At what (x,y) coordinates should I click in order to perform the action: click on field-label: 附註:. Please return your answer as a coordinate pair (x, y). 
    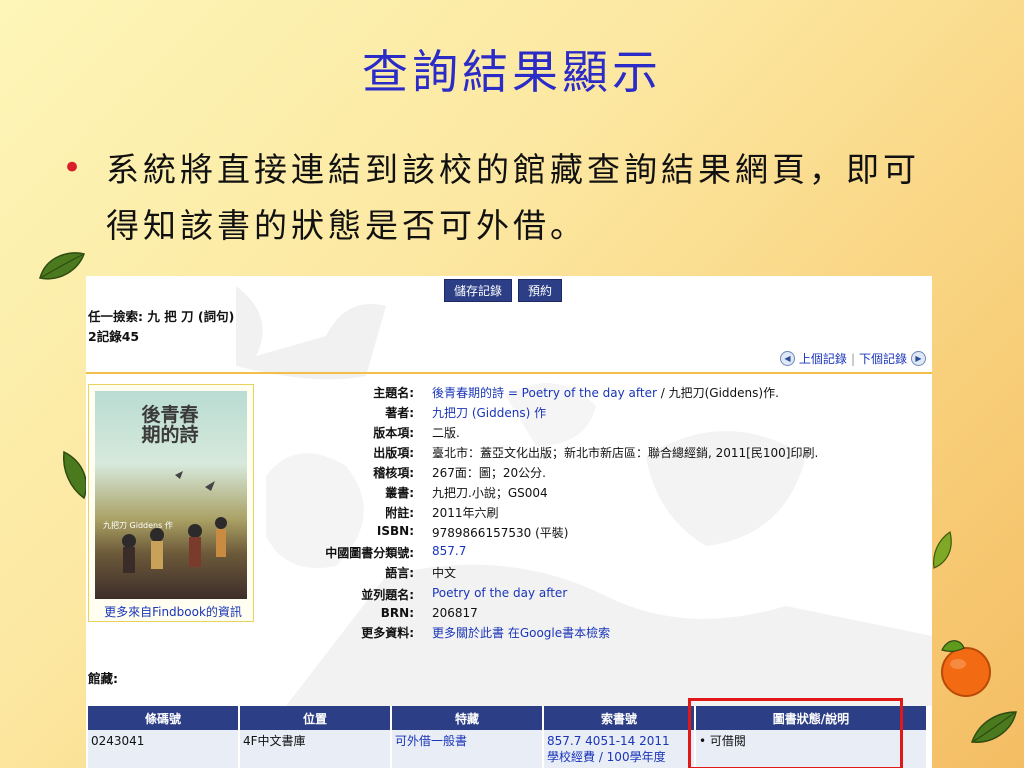
    Looking at the image, I should click on (399, 513).